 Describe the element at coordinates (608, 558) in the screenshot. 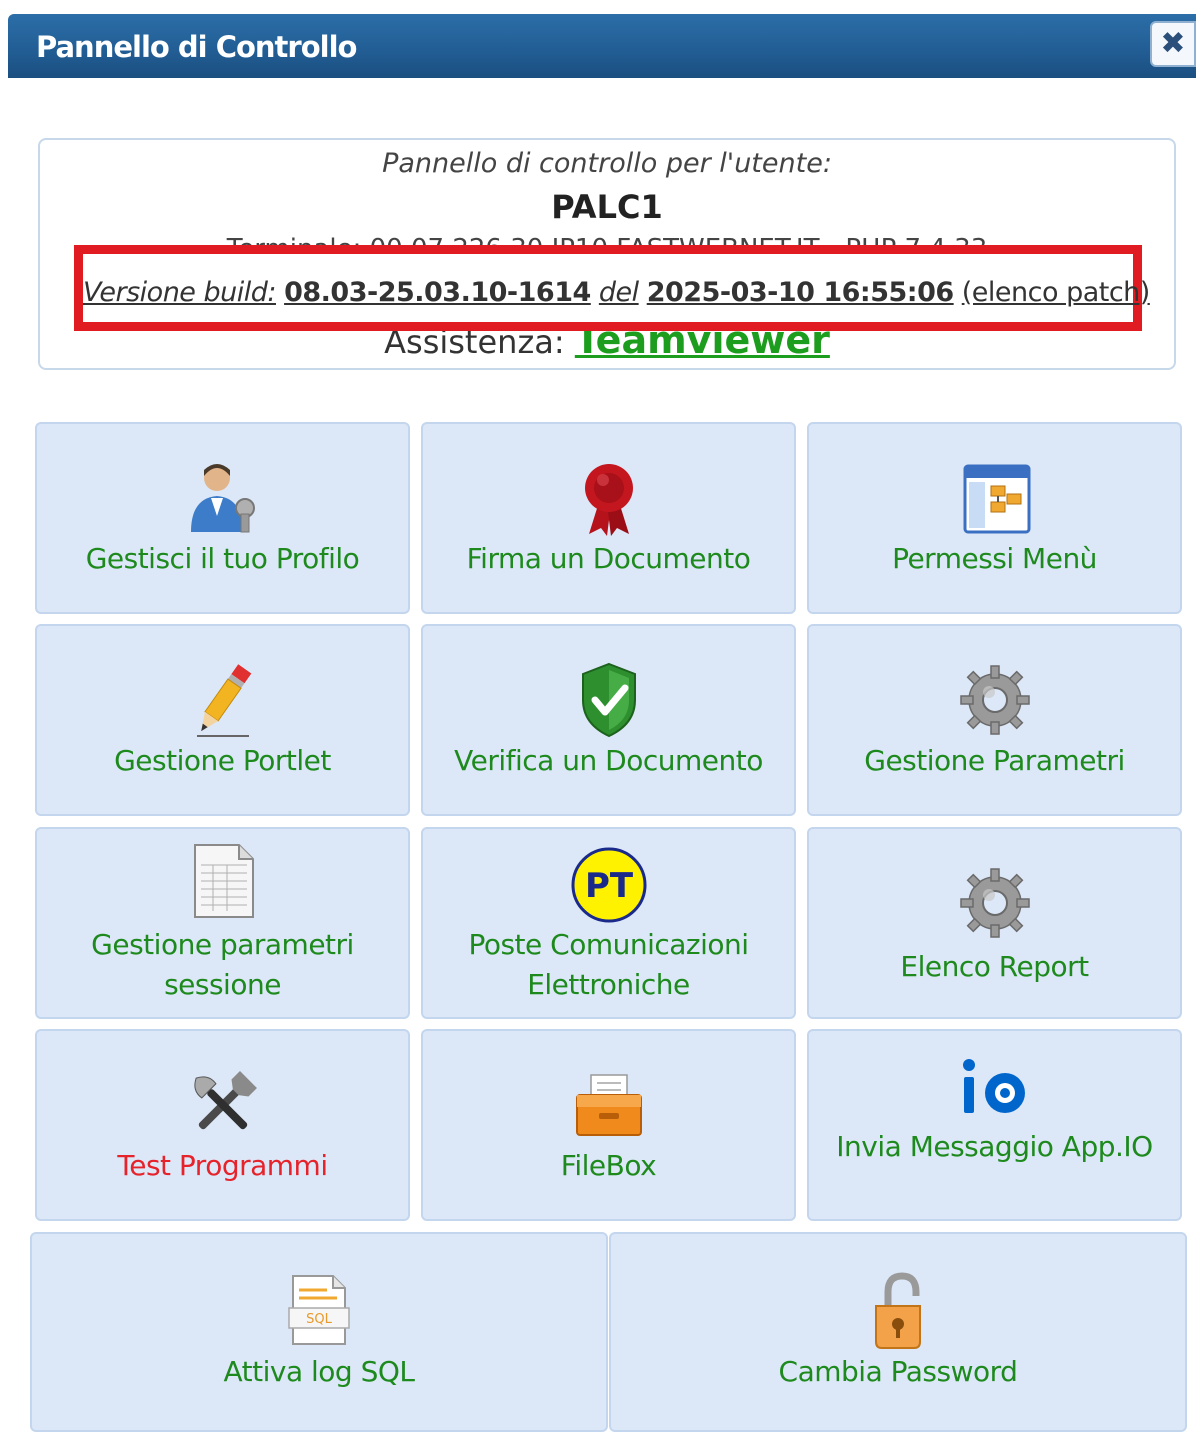

I see `tile-label: Firma un Documento` at that location.